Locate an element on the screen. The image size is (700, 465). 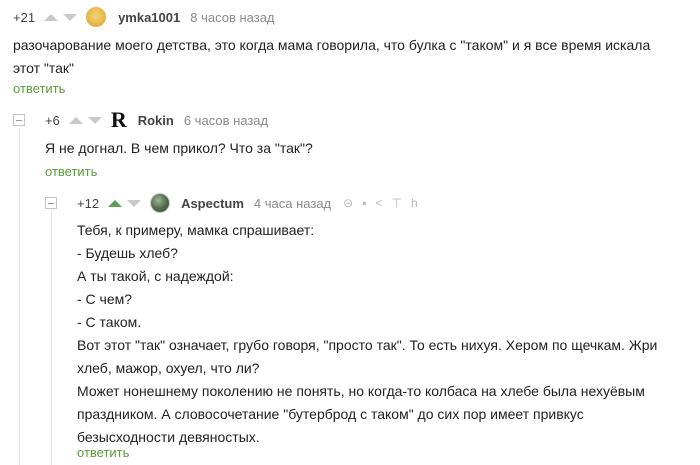
comment-rating: +12 is located at coordinates (88, 203).